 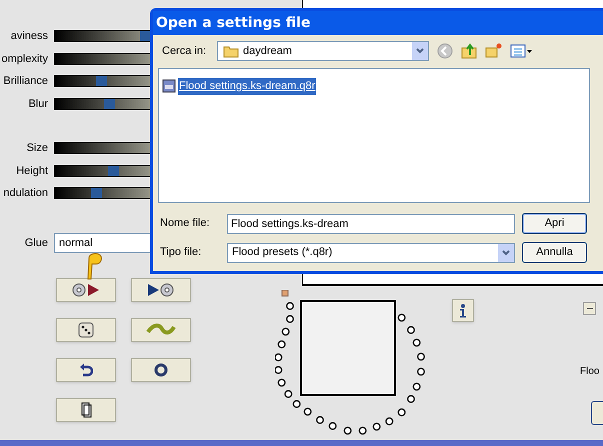 What do you see at coordinates (231, 51) in the screenshot?
I see `folder-icon` at bounding box center [231, 51].